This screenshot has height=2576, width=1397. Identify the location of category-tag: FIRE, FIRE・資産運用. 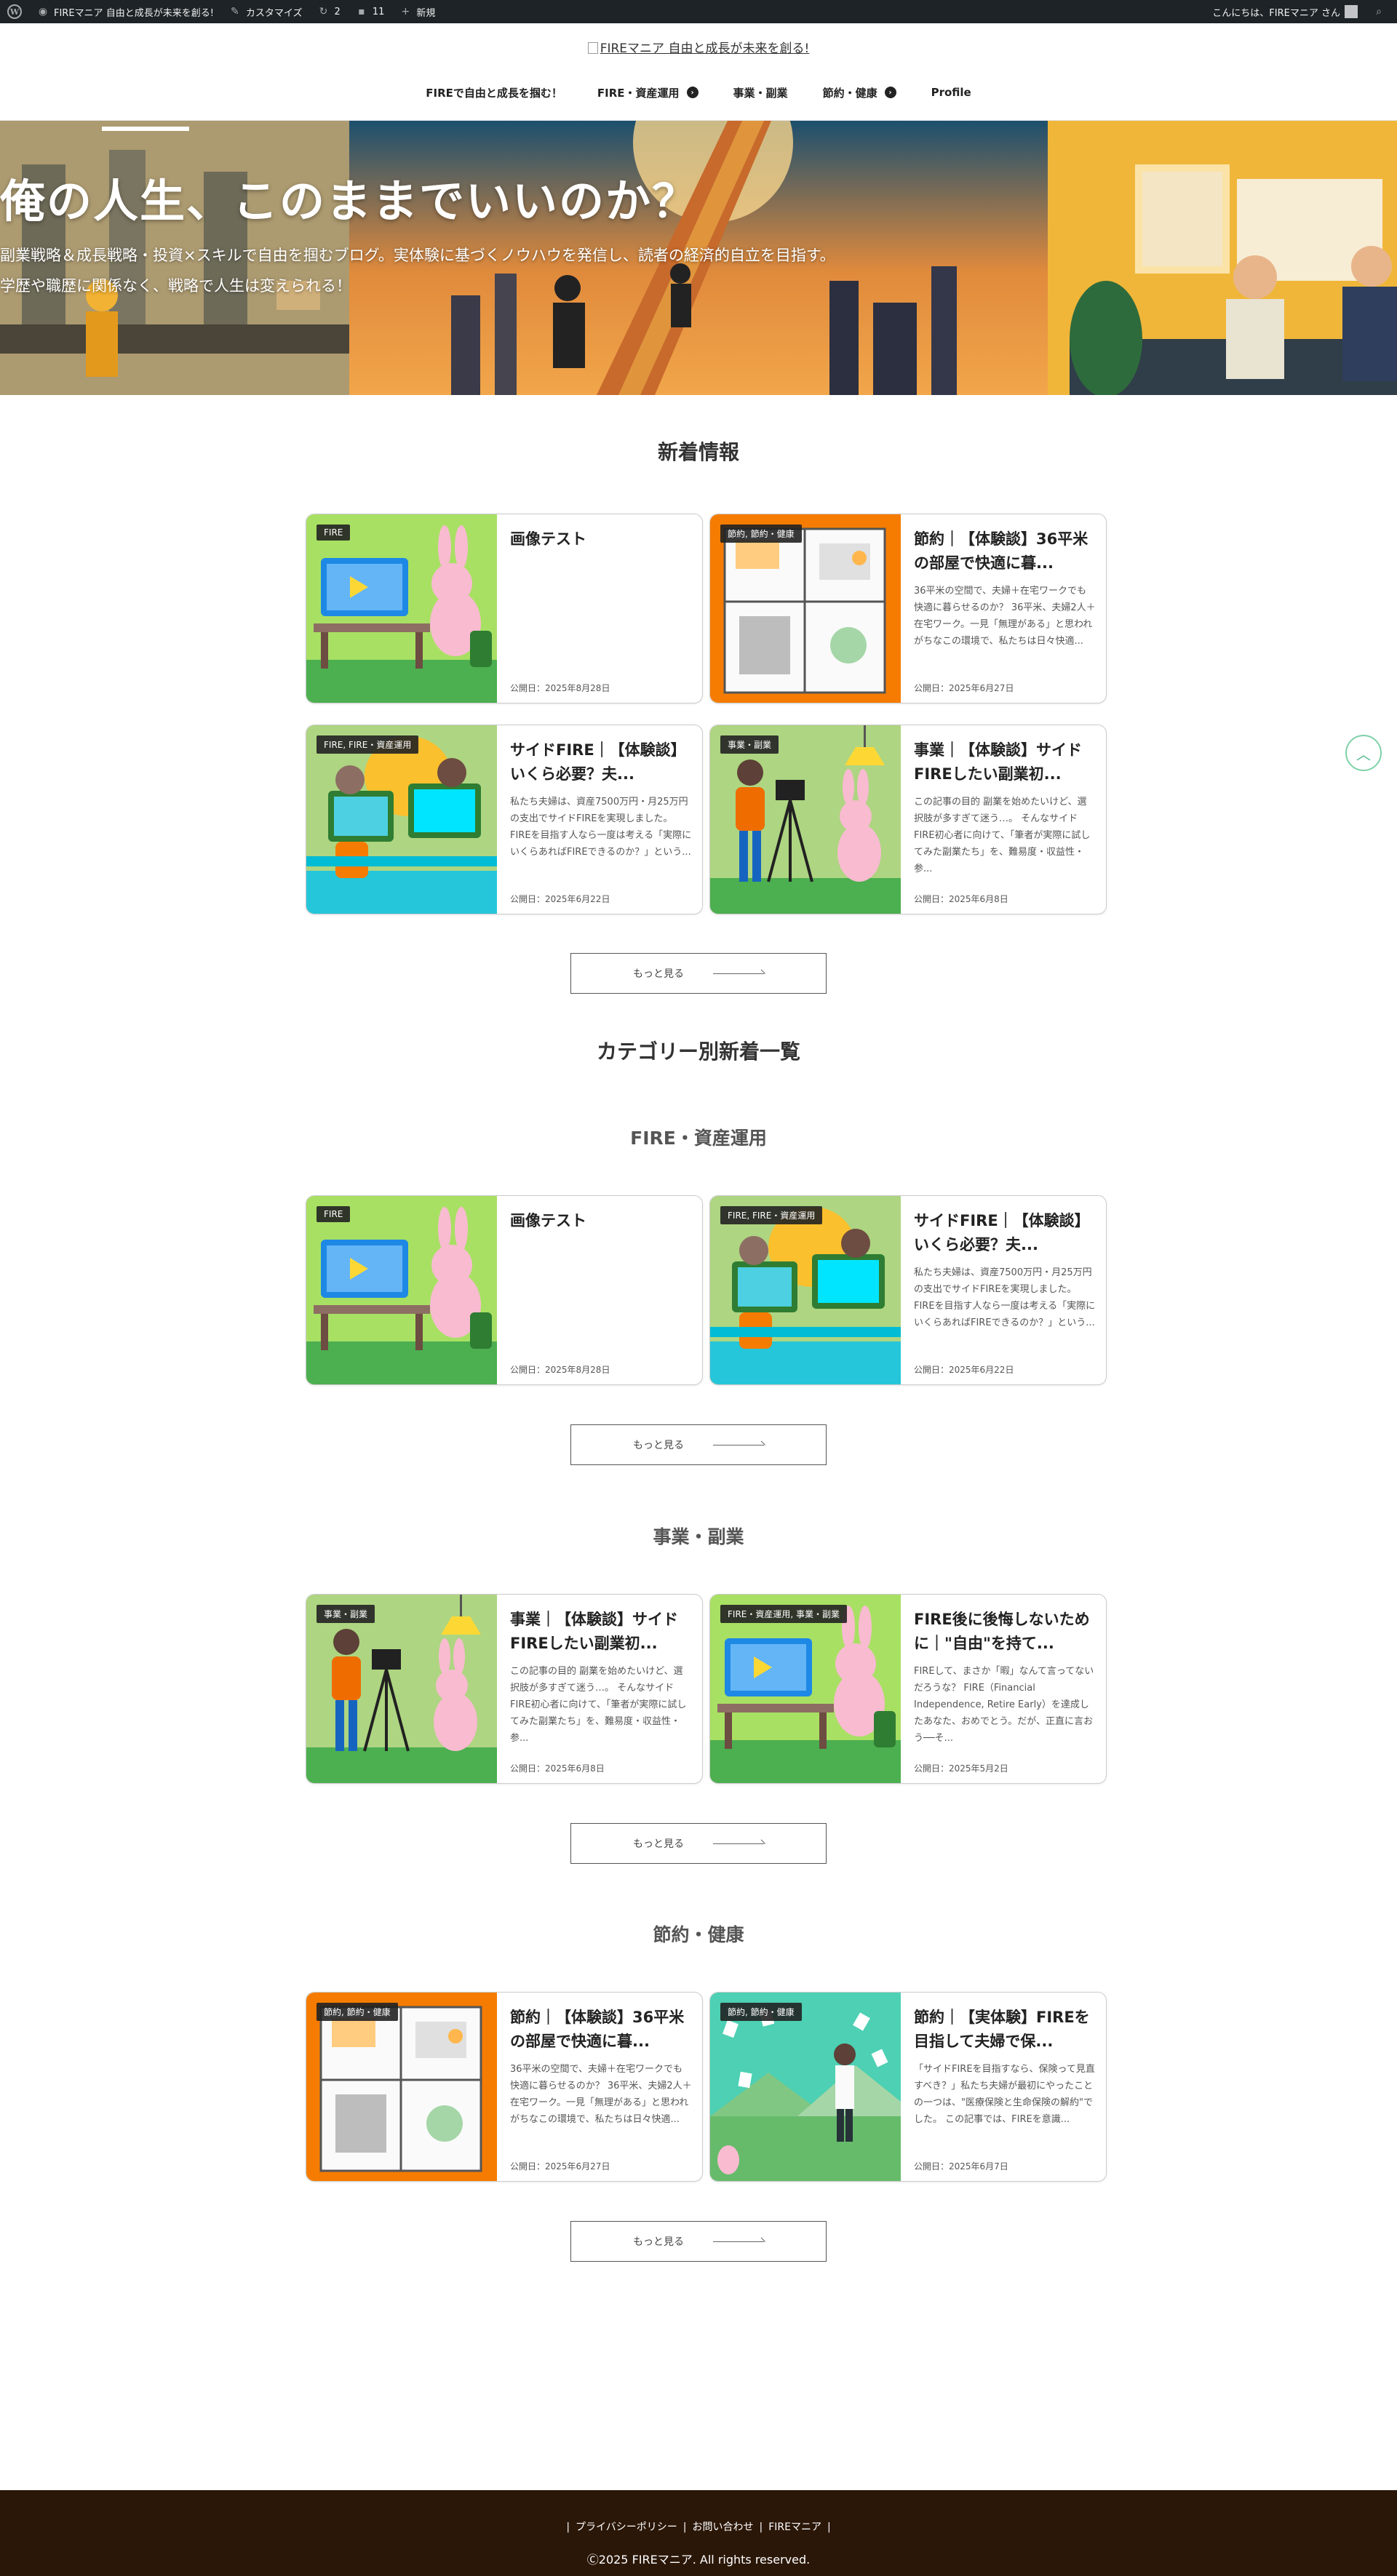
(368, 744).